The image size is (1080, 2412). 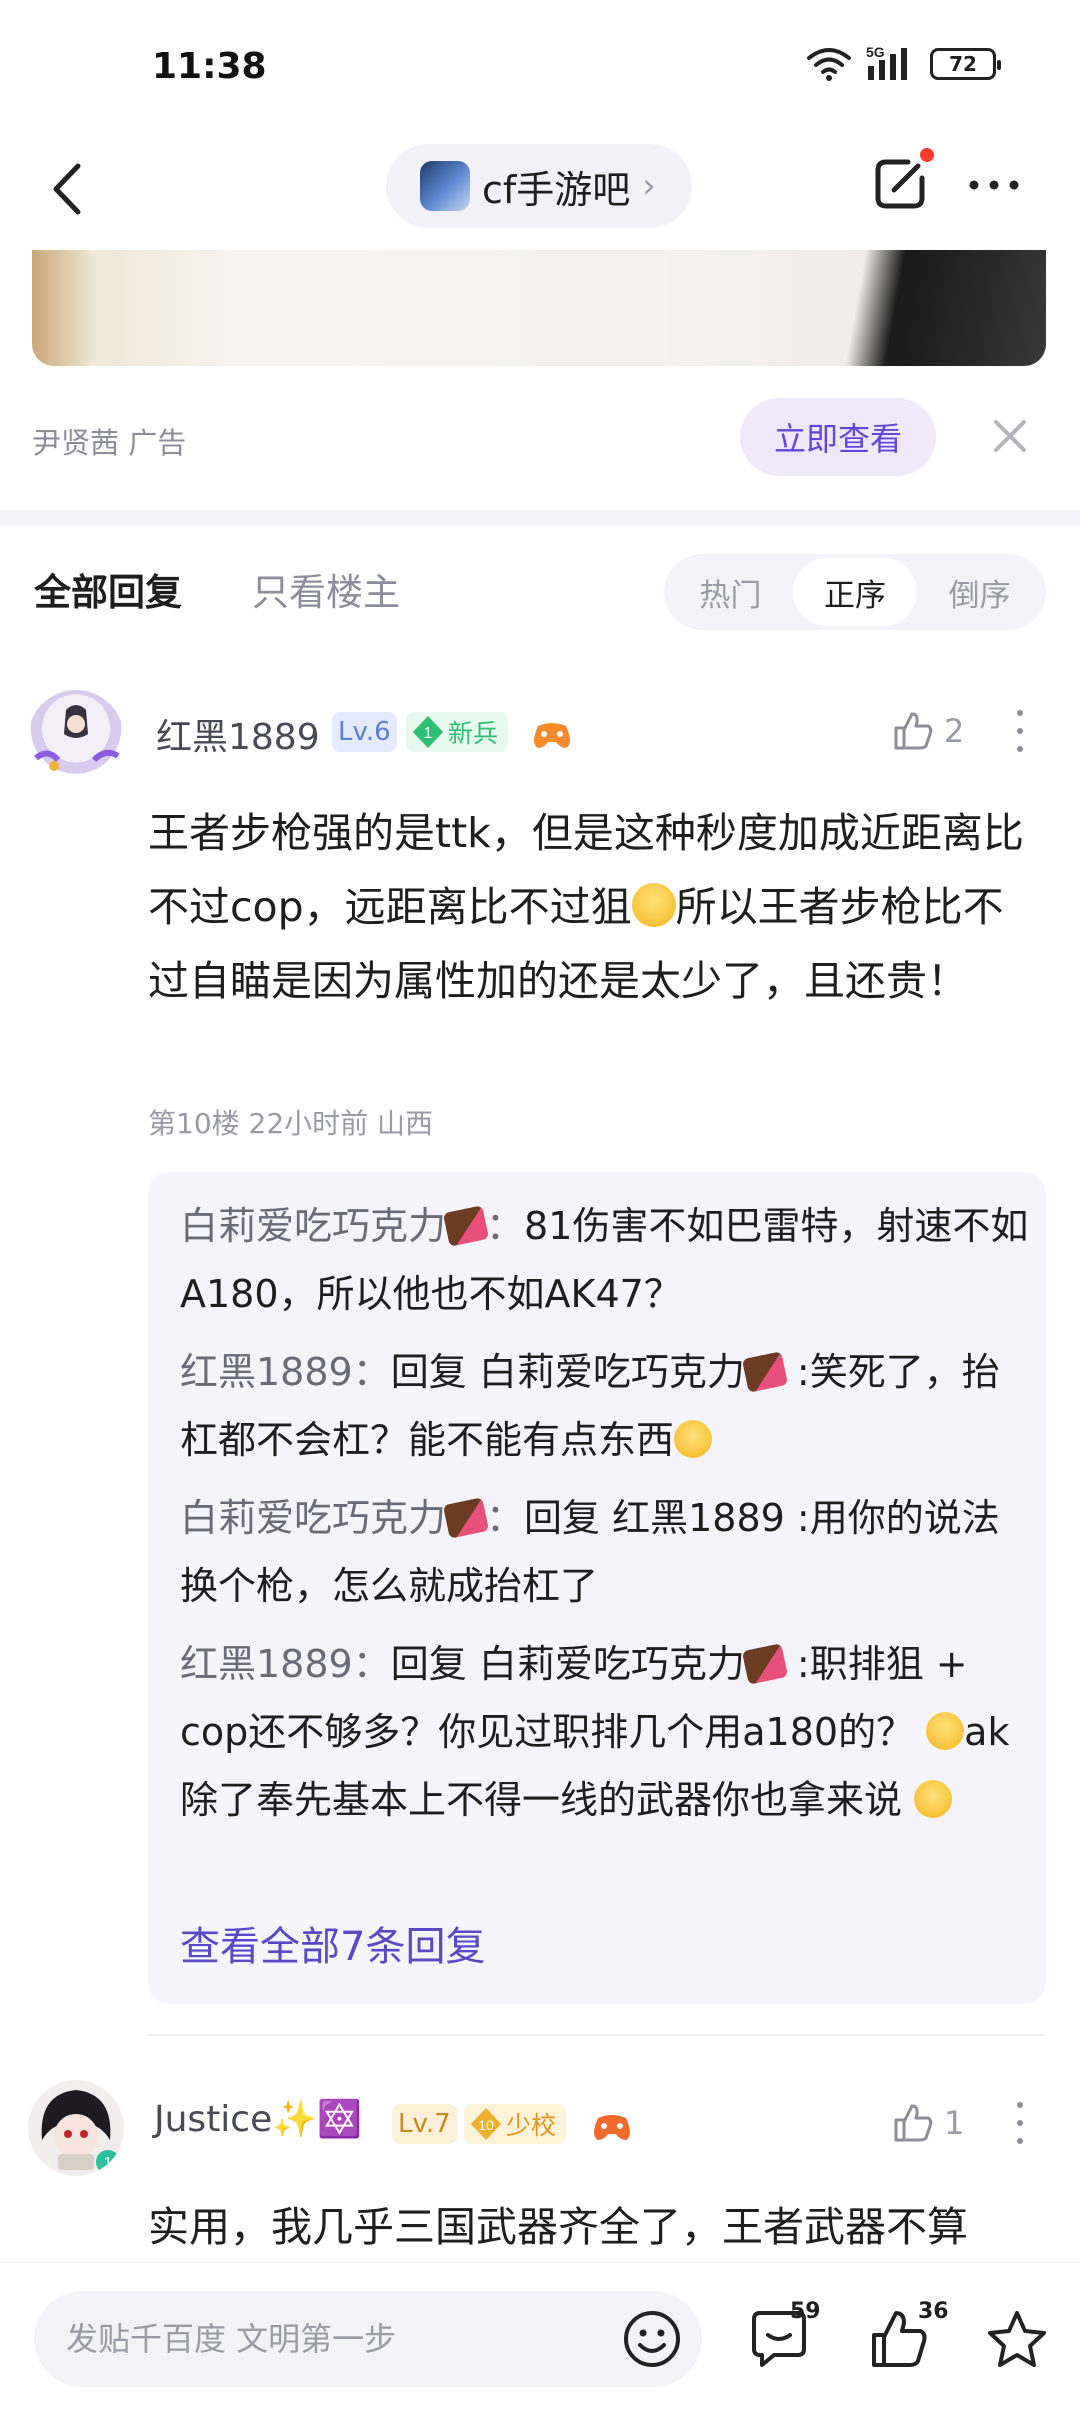 What do you see at coordinates (653, 905) in the screenshot?
I see `grin-emoji-icon` at bounding box center [653, 905].